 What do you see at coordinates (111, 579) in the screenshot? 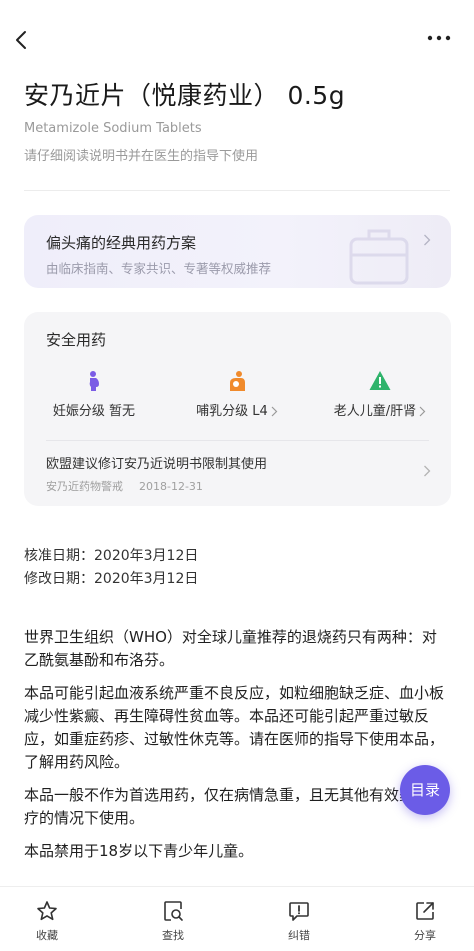
I see `revised-date: 修改日期：2020年3月12日` at bounding box center [111, 579].